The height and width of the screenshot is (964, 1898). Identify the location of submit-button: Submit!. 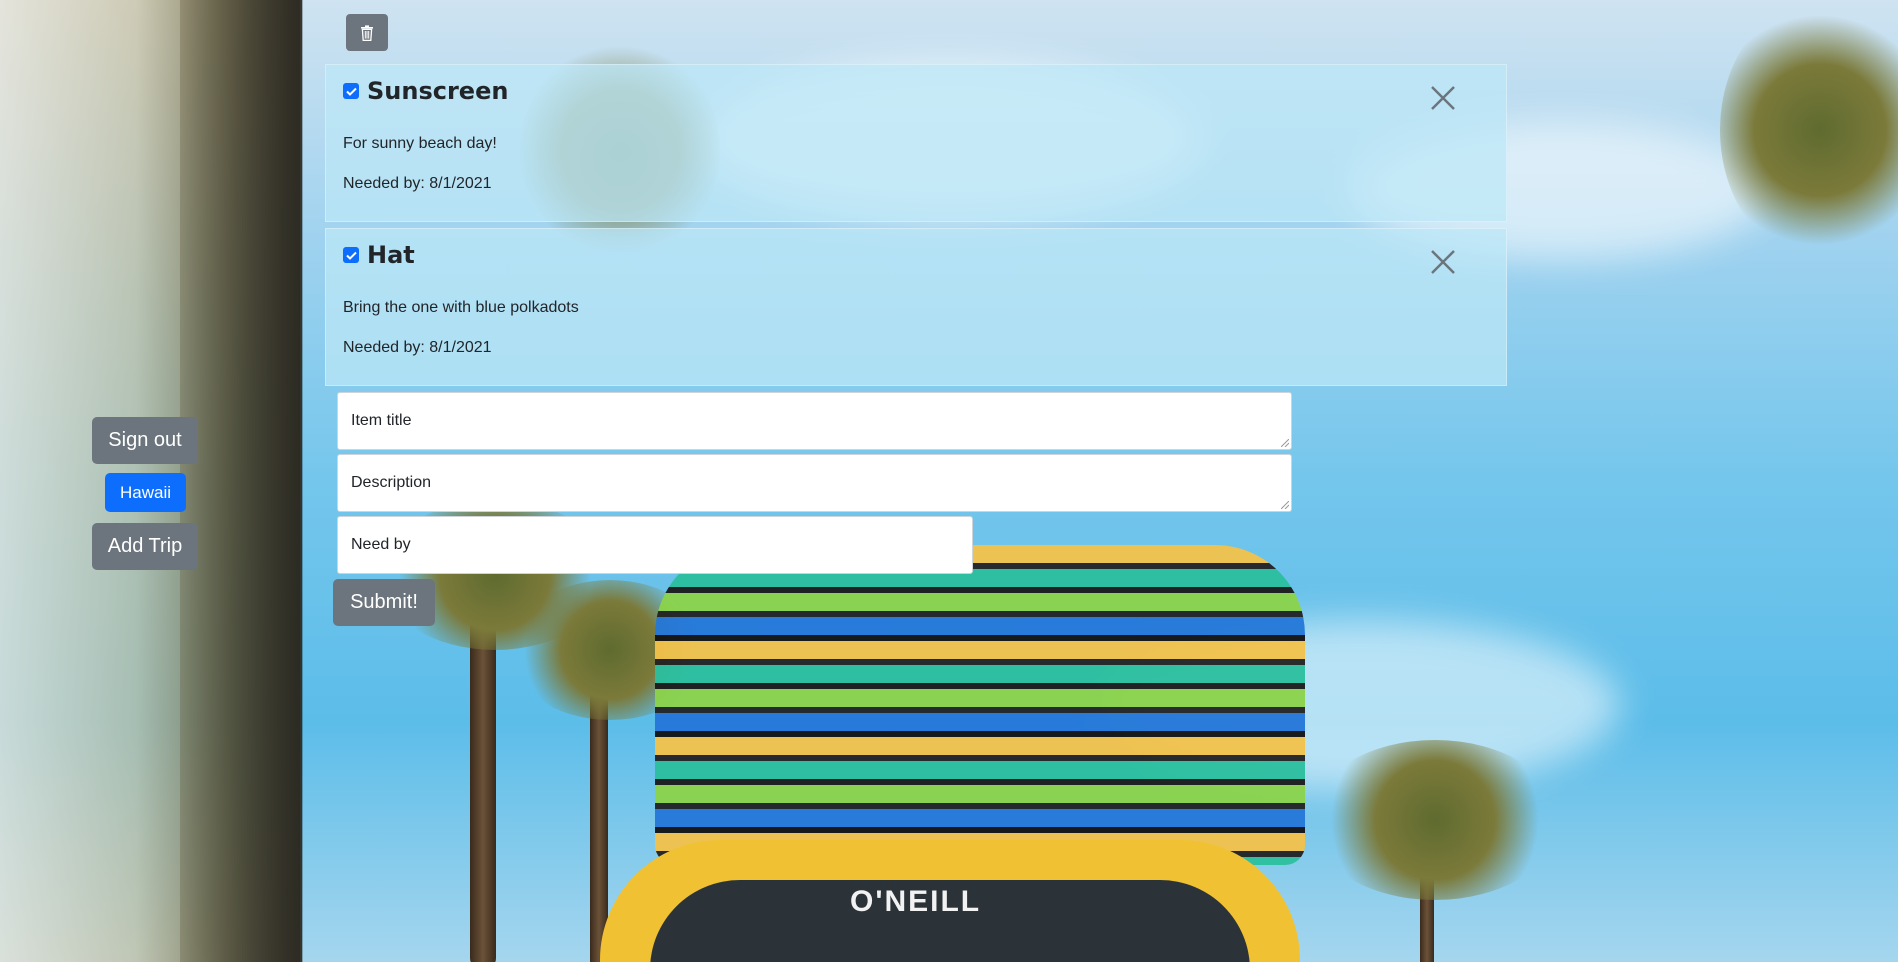
(384, 602).